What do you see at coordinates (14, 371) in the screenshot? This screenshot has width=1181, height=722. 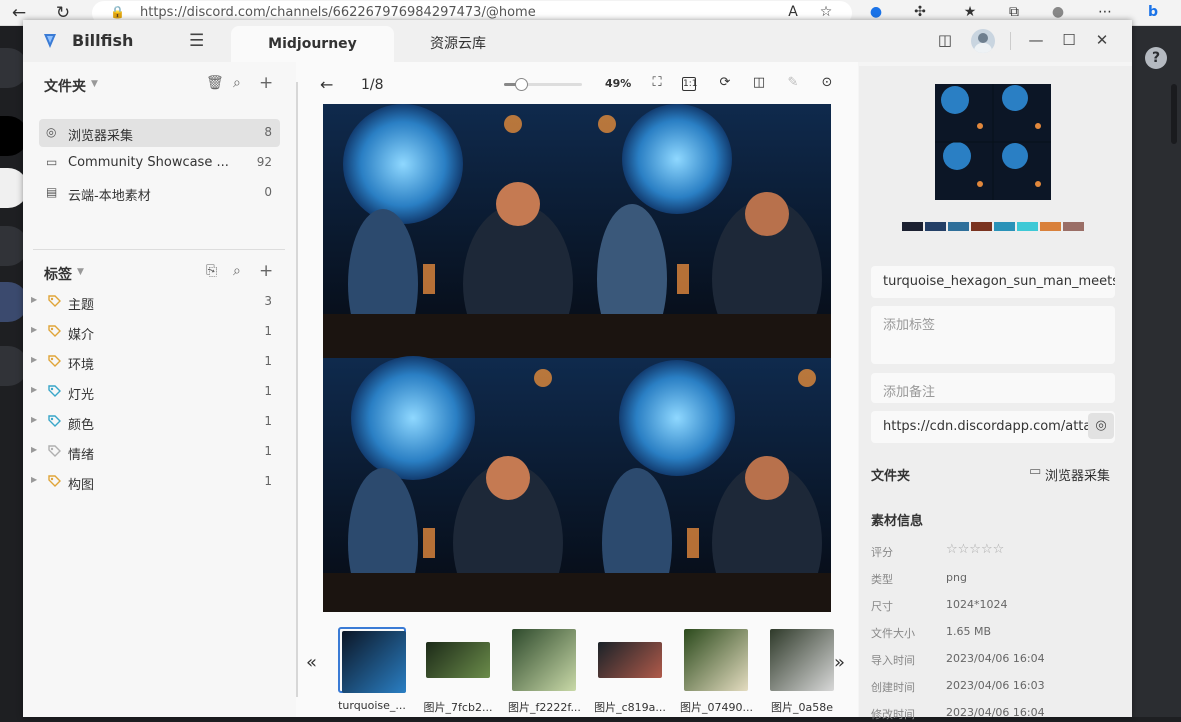 I see `discord-server-rail` at bounding box center [14, 371].